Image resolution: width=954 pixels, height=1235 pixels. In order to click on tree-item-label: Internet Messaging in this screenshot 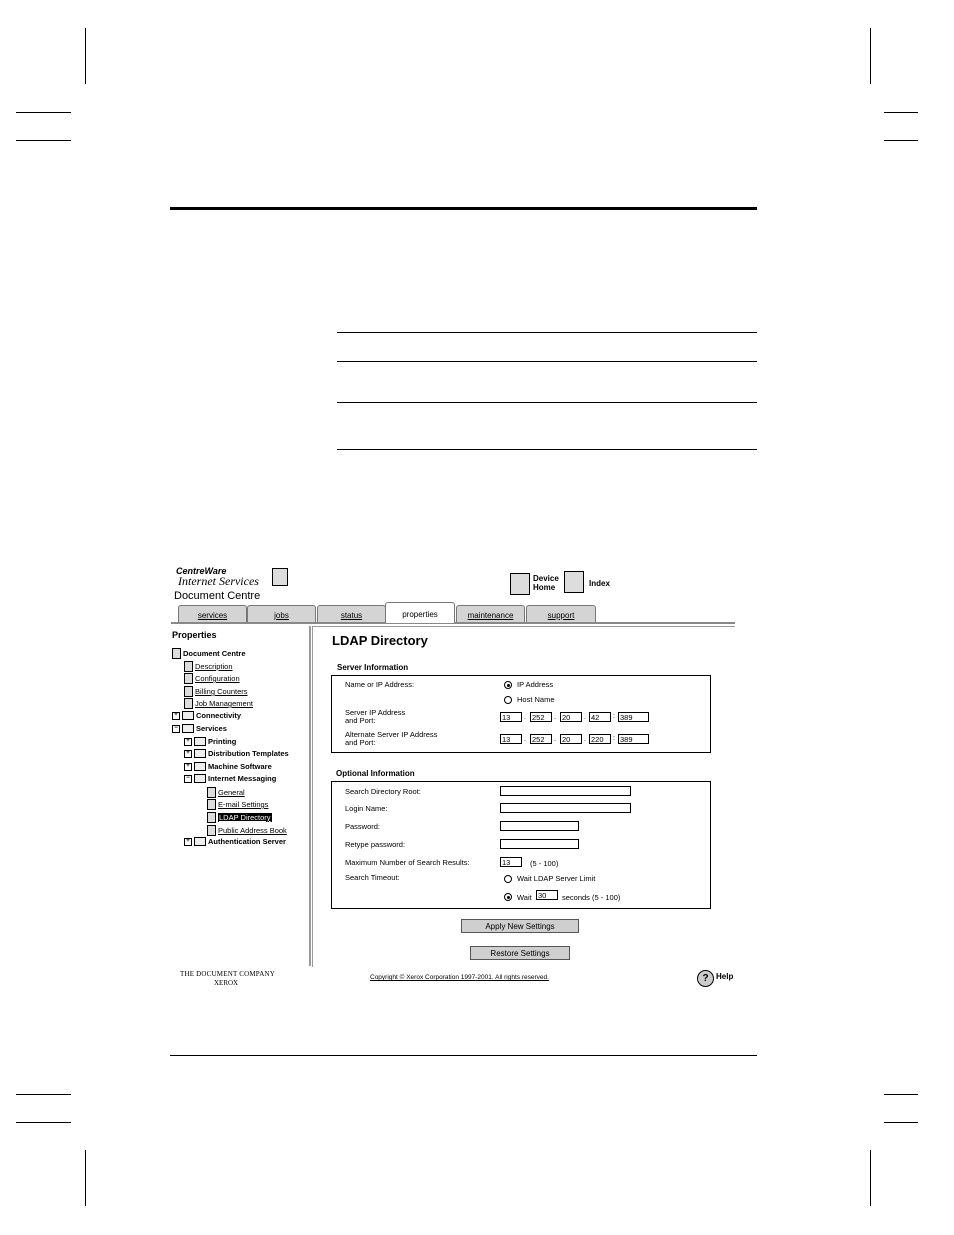, I will do `click(242, 778)`.